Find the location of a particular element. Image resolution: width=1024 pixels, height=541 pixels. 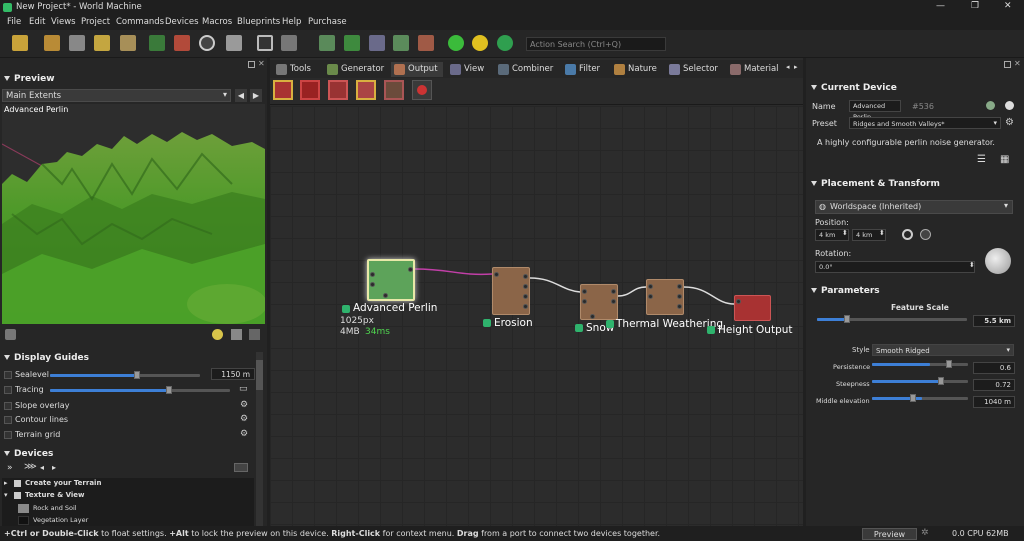

tree-collapse-icon: ▾ is located at coordinates (6, 495).